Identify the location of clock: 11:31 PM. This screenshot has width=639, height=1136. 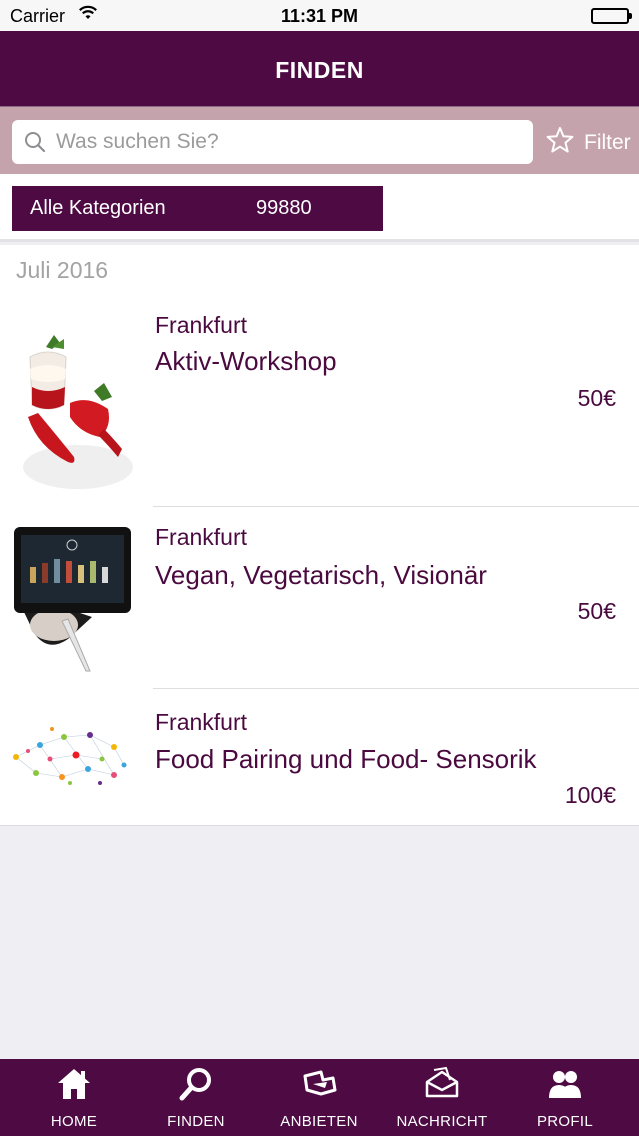
(319, 16).